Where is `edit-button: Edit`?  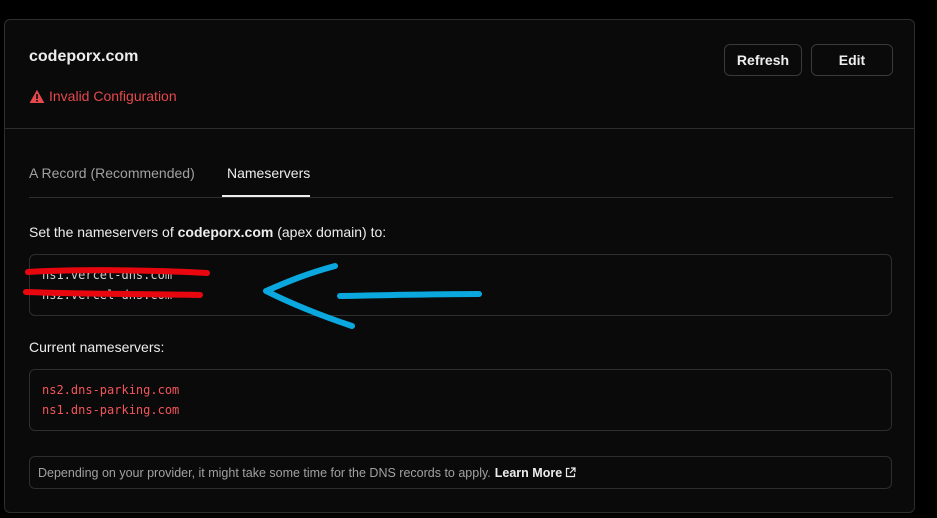 edit-button: Edit is located at coordinates (852, 60).